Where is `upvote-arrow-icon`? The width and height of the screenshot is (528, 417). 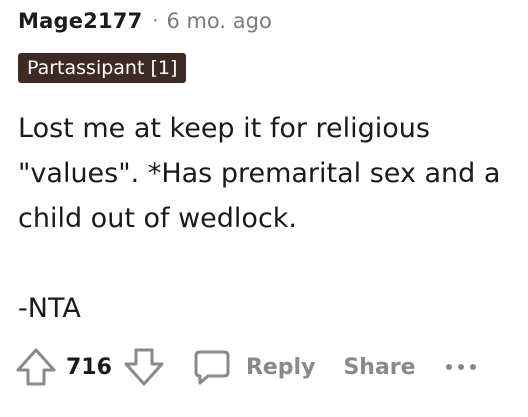
upvote-arrow-icon is located at coordinates (36, 367).